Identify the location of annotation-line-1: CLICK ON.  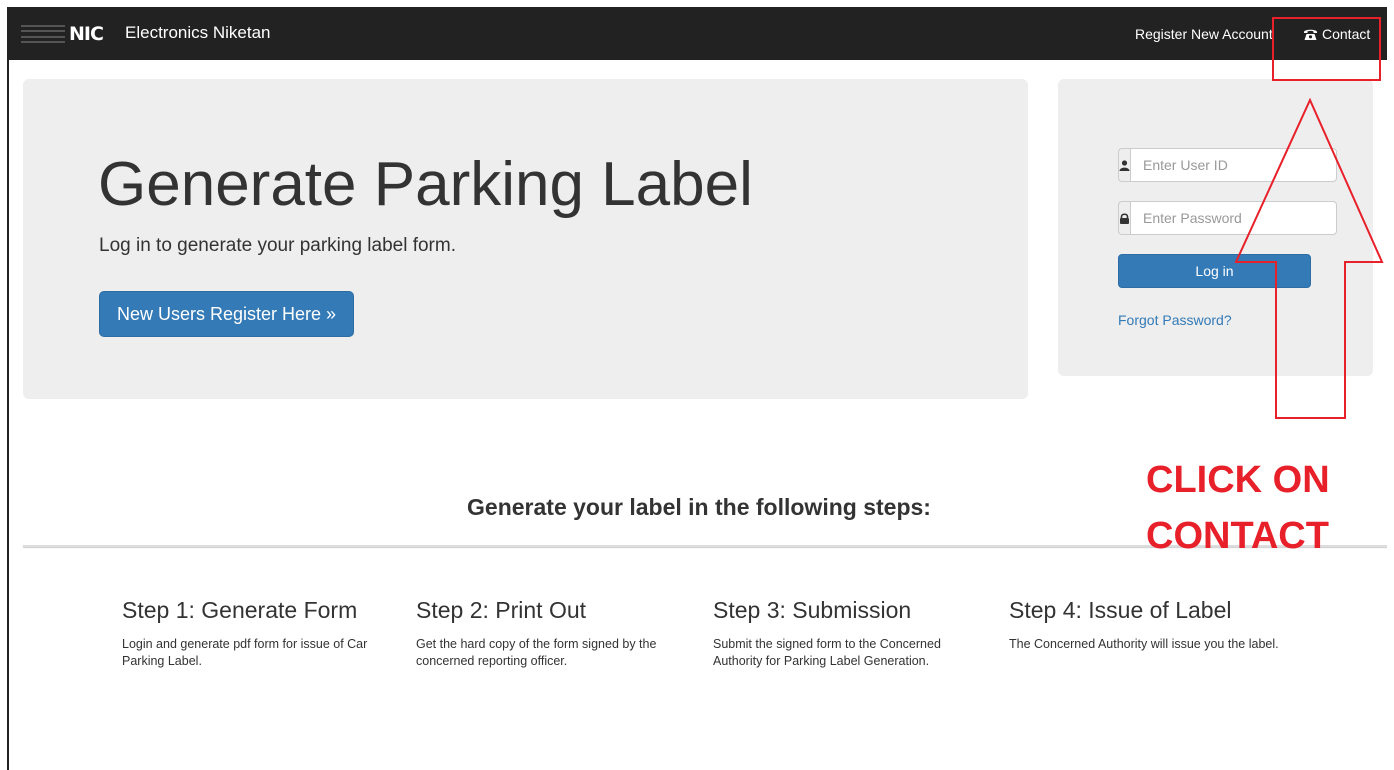
(1238, 480).